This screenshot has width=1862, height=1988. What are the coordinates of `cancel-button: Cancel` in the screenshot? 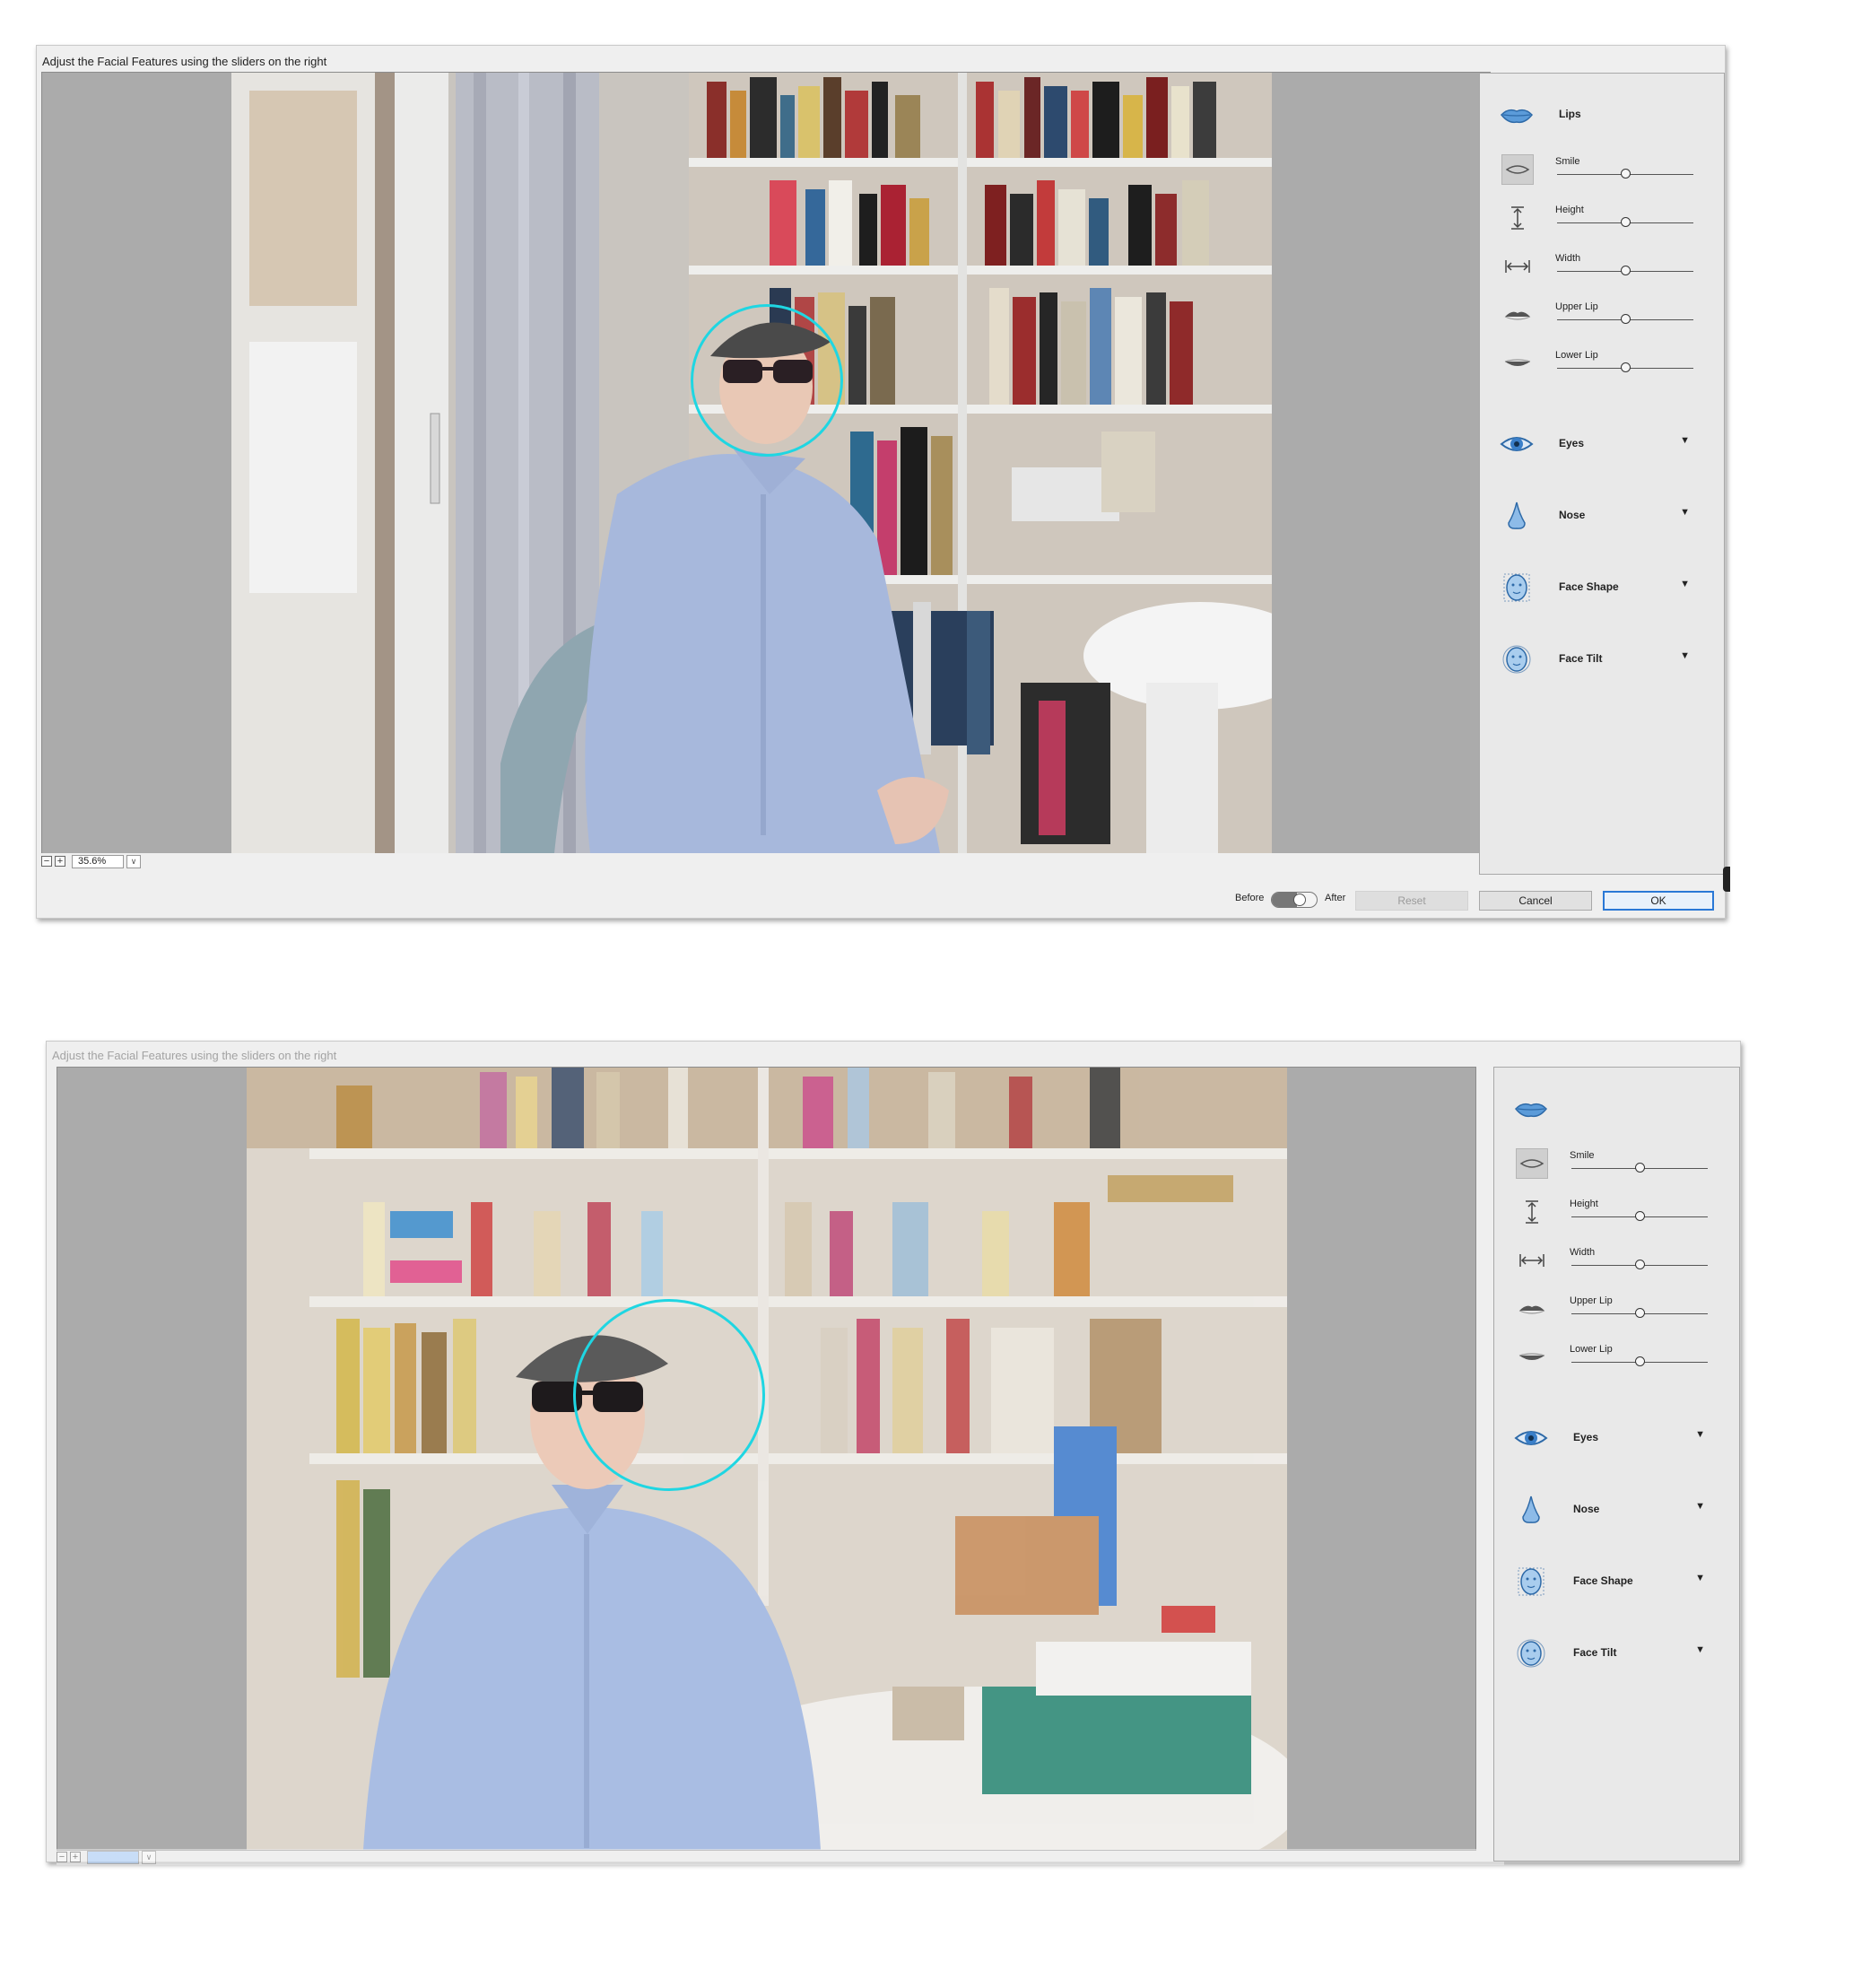 It's located at (1535, 901).